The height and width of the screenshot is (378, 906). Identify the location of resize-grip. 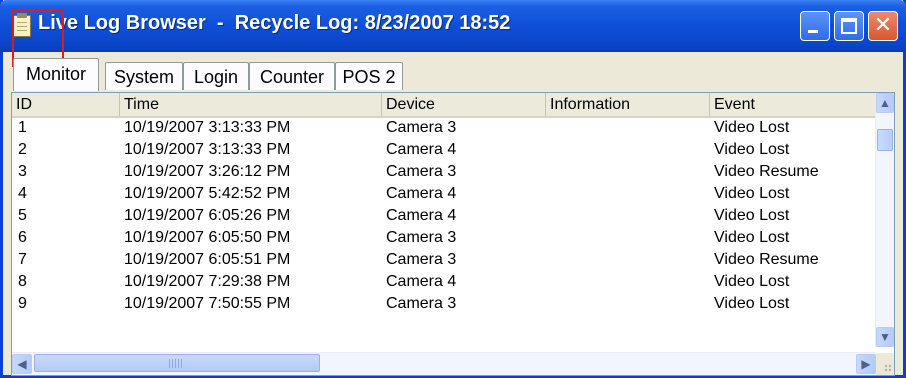
(885, 364).